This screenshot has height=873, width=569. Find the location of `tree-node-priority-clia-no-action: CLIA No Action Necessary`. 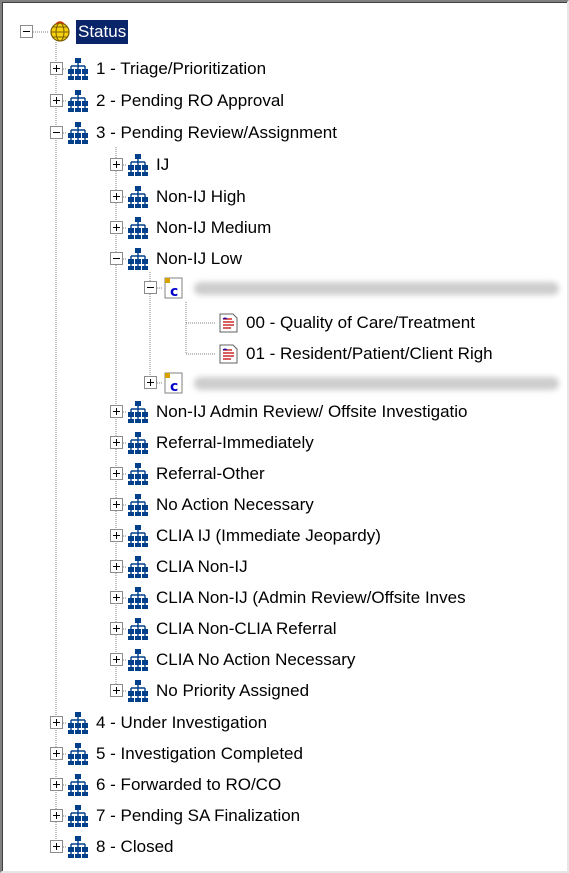

tree-node-priority-clia-no-action: CLIA No Action Necessary is located at coordinates (282, 660).